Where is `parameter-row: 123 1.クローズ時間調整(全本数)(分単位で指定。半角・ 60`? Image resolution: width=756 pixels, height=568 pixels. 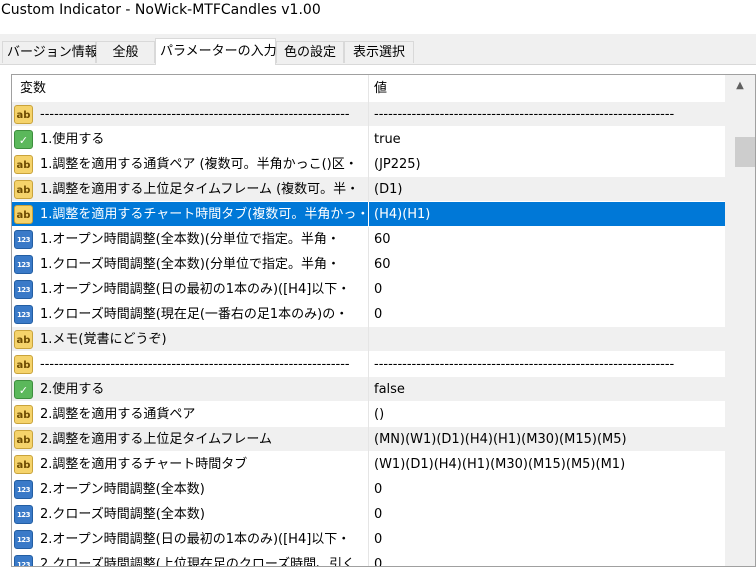 parameter-row: 123 1.クローズ時間調整(全本数)(分単位で指定。半角・ 60 is located at coordinates (368, 264).